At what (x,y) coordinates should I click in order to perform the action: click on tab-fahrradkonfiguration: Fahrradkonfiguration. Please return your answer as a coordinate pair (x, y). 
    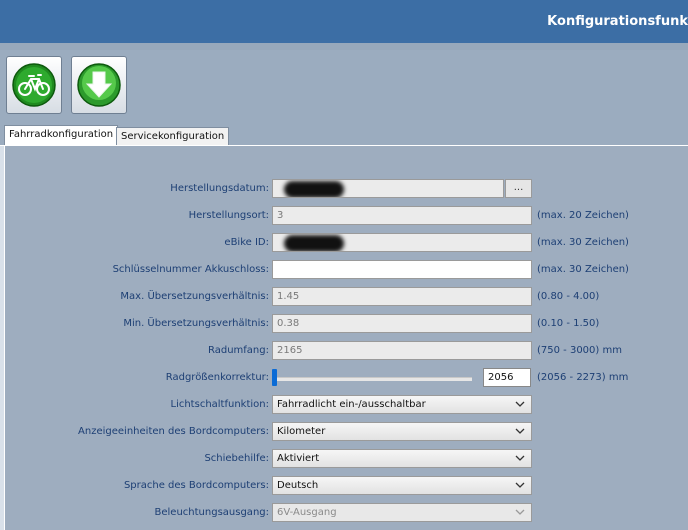
    Looking at the image, I should click on (61, 135).